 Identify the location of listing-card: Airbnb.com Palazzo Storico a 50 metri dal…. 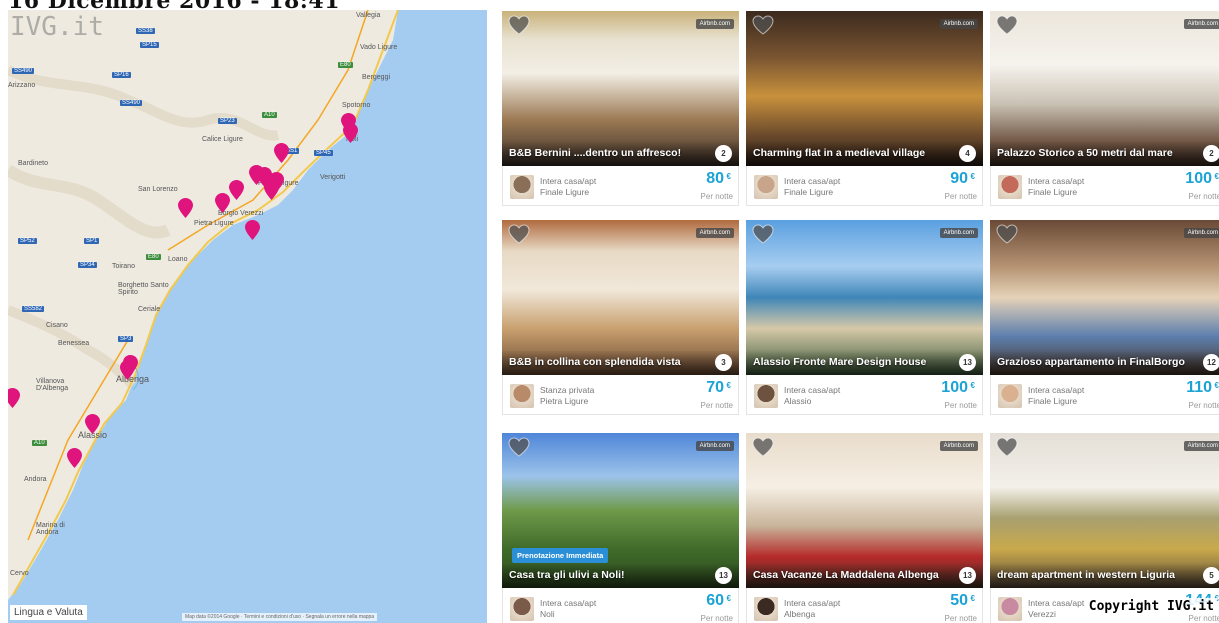
(1104, 108).